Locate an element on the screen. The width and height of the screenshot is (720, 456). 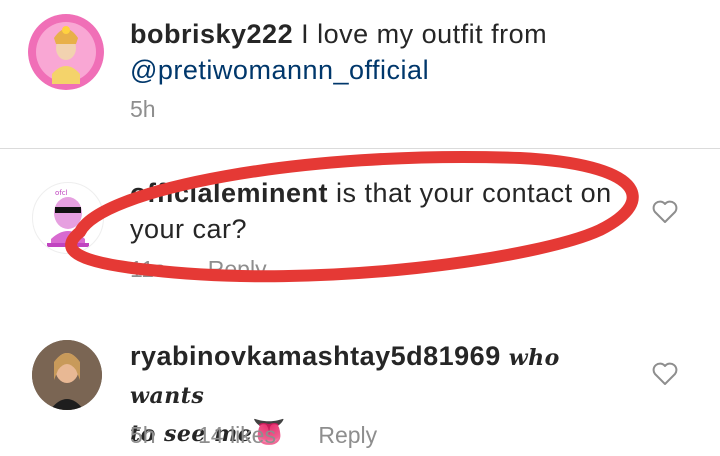
caption-mention: @pretiwomannn_official is located at coordinates (279, 70).